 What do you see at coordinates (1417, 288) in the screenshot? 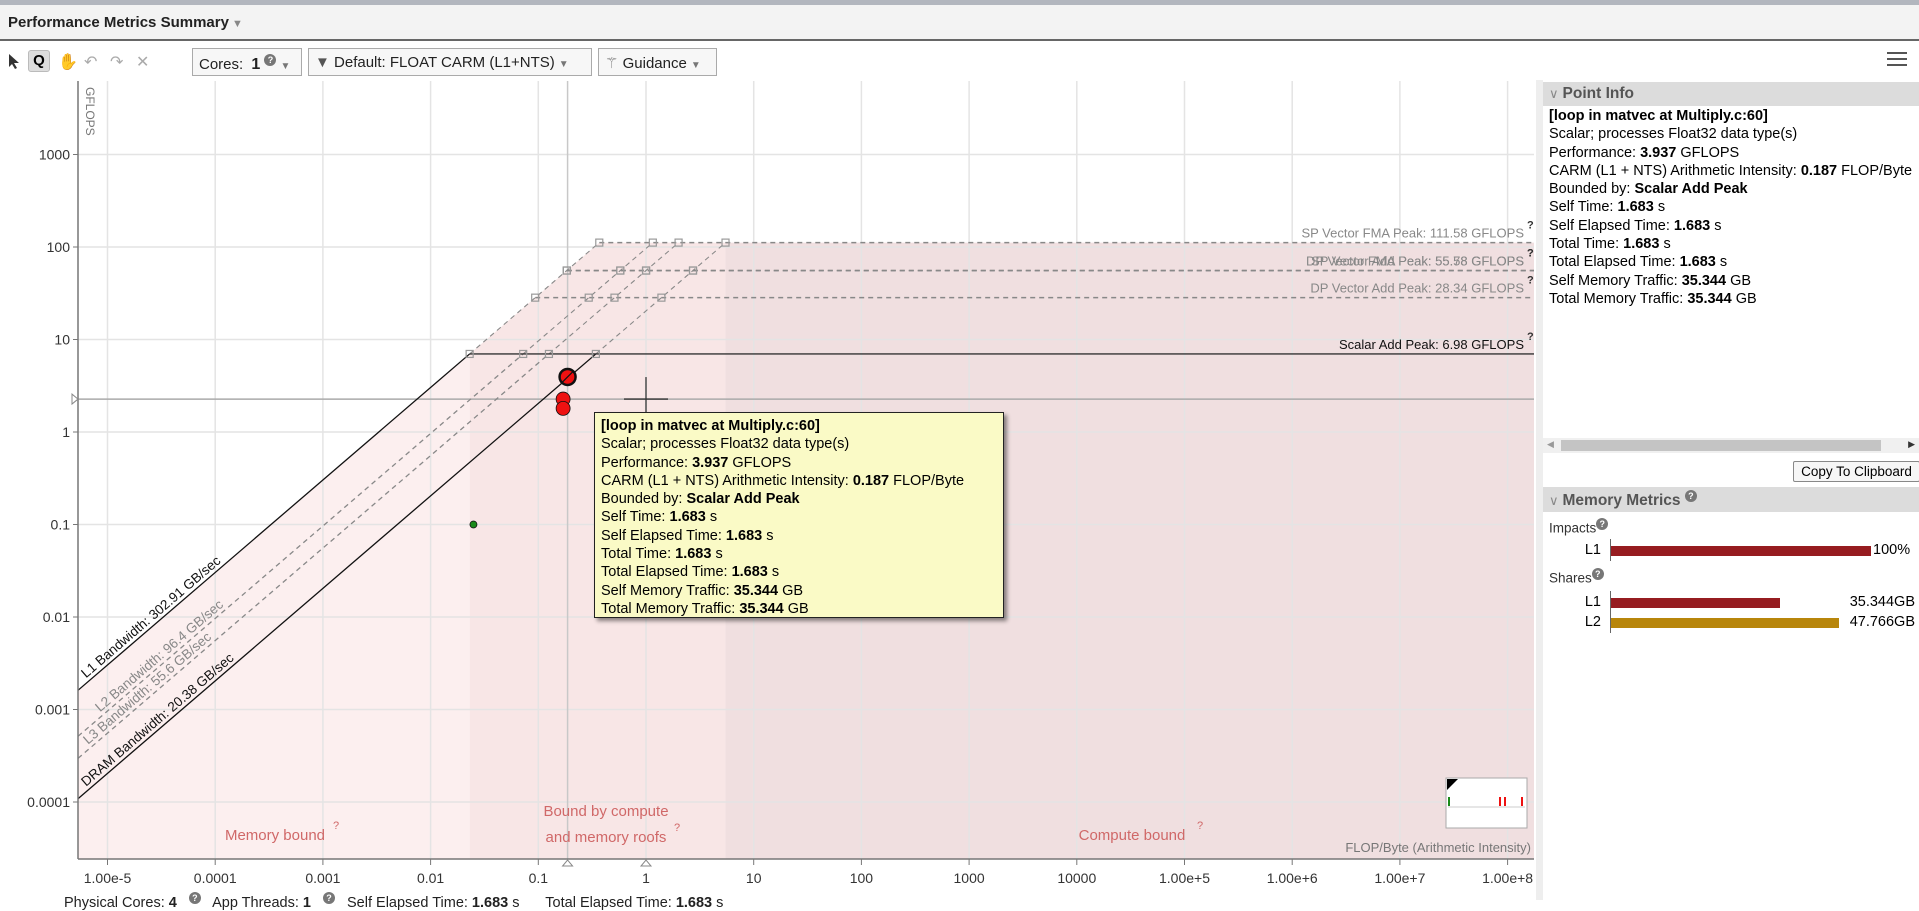
I see `compute-roof-label: DP Vector Add Peak: 28.34 GFLOPS` at bounding box center [1417, 288].